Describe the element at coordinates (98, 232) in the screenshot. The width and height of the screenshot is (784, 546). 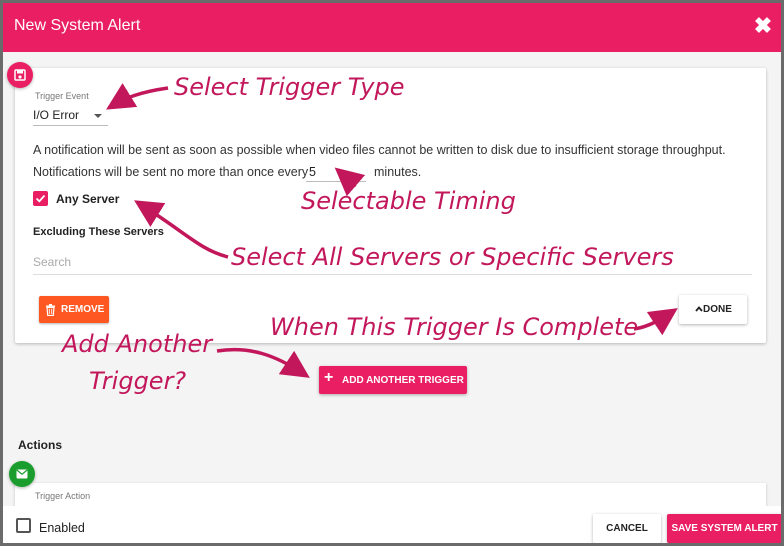
I see `excluding-servers-label: Excluding These Servers` at that location.